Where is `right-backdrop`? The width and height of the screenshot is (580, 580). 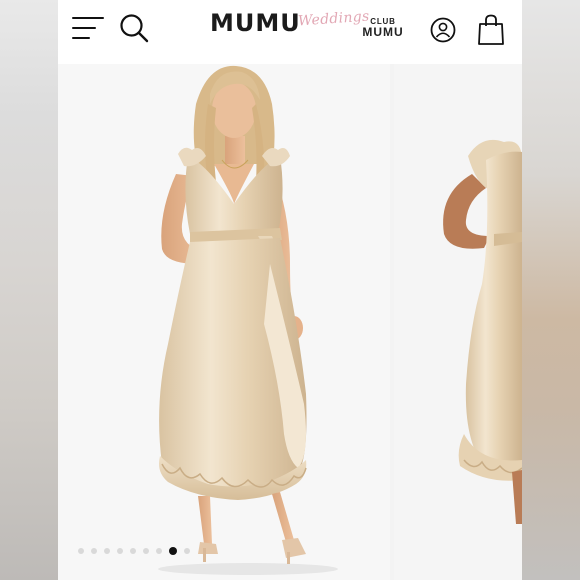
right-backdrop is located at coordinates (551, 290).